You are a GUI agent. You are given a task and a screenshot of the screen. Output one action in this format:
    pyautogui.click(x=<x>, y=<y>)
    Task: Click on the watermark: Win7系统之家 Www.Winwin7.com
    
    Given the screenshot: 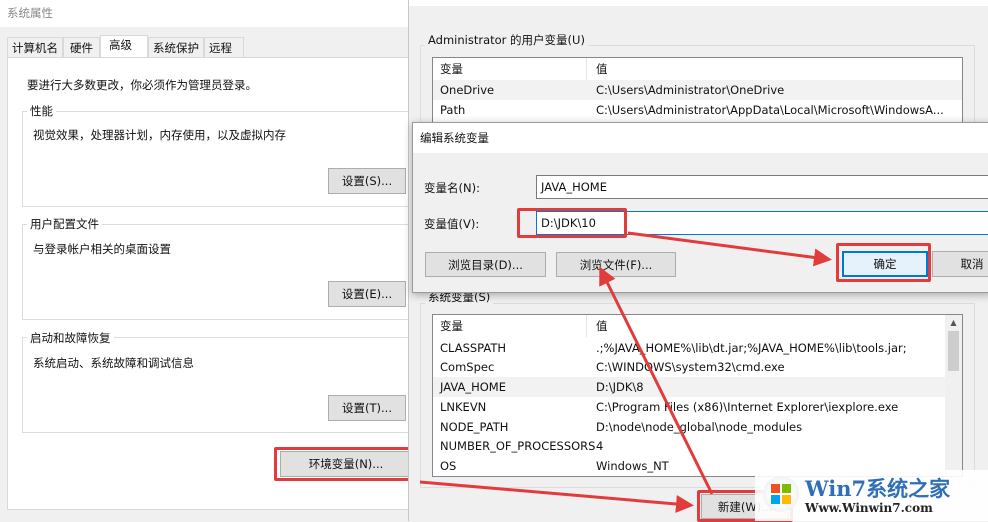 What is the action you would take?
    pyautogui.click(x=871, y=495)
    